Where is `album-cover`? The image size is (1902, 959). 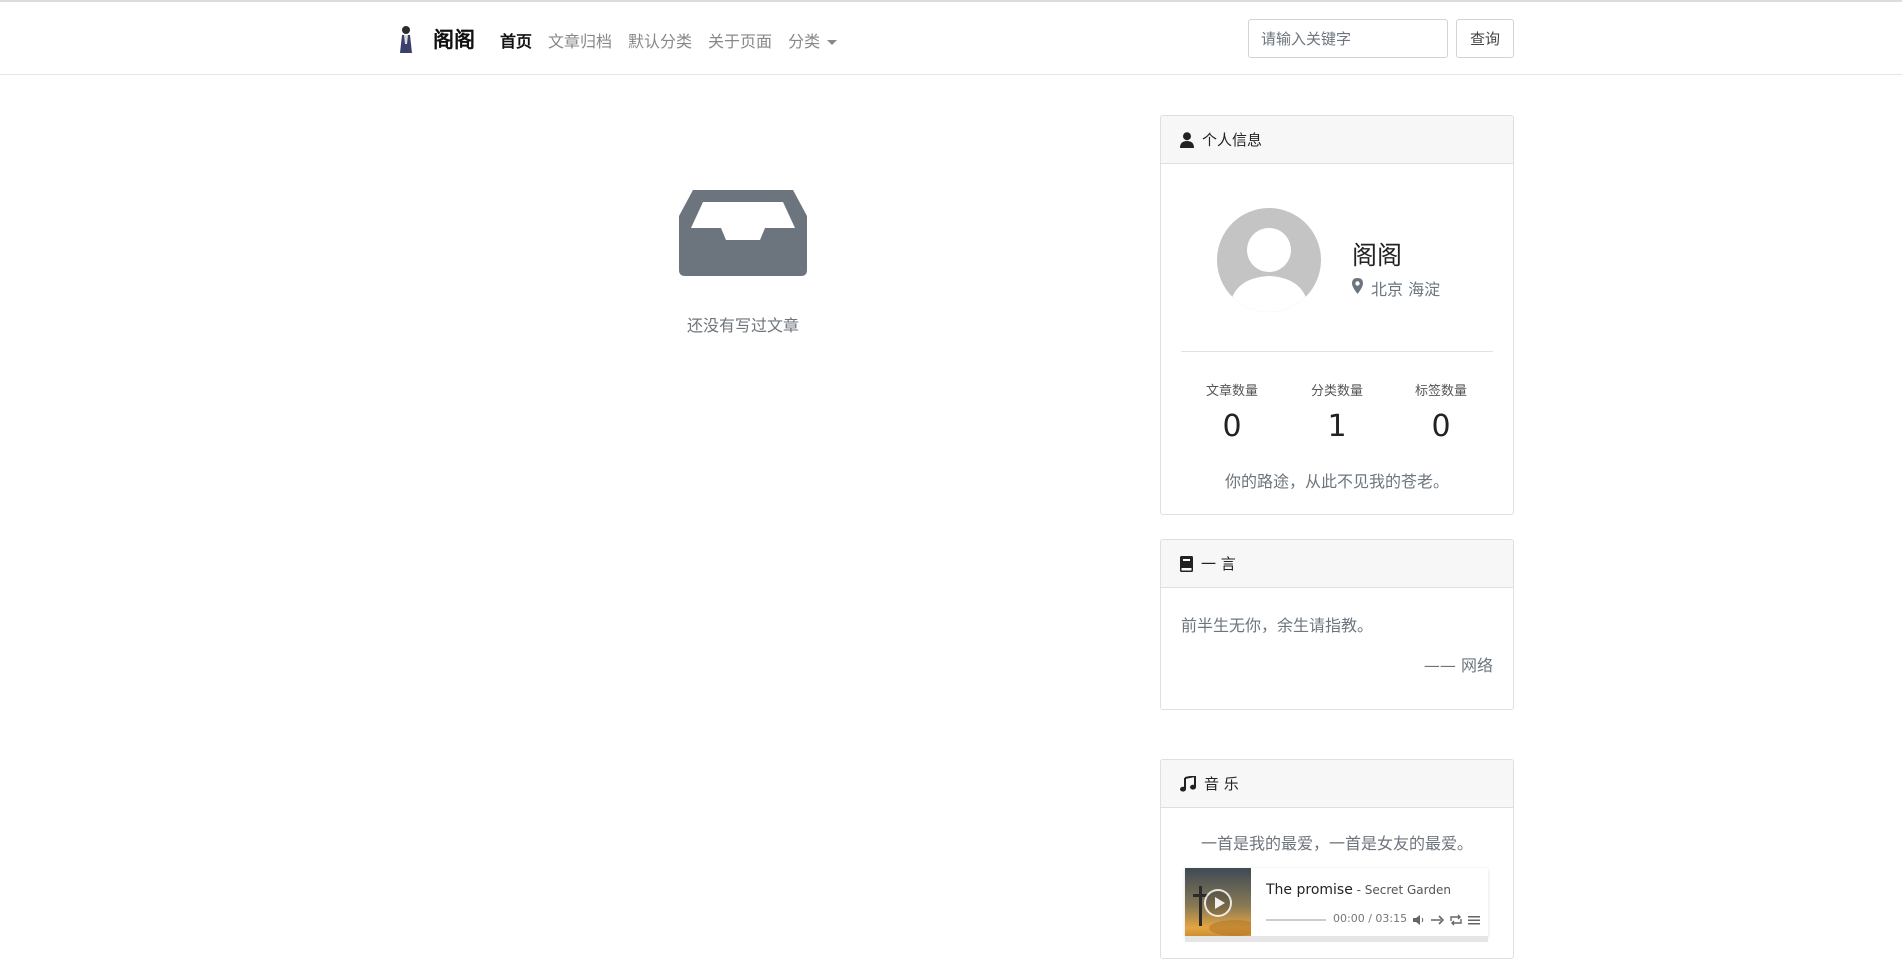
album-cover is located at coordinates (1218, 903).